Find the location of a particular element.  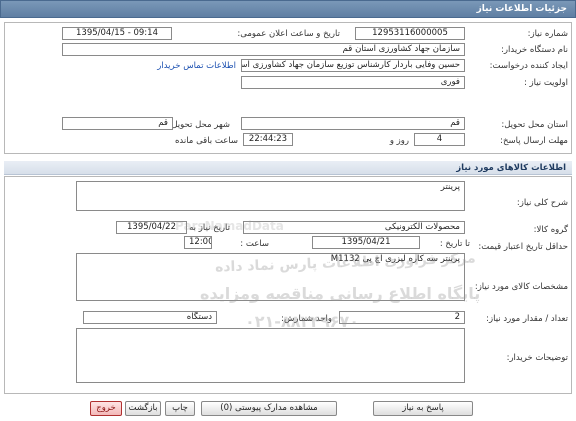

until-date-field: 1395/04/21 is located at coordinates (366, 242).